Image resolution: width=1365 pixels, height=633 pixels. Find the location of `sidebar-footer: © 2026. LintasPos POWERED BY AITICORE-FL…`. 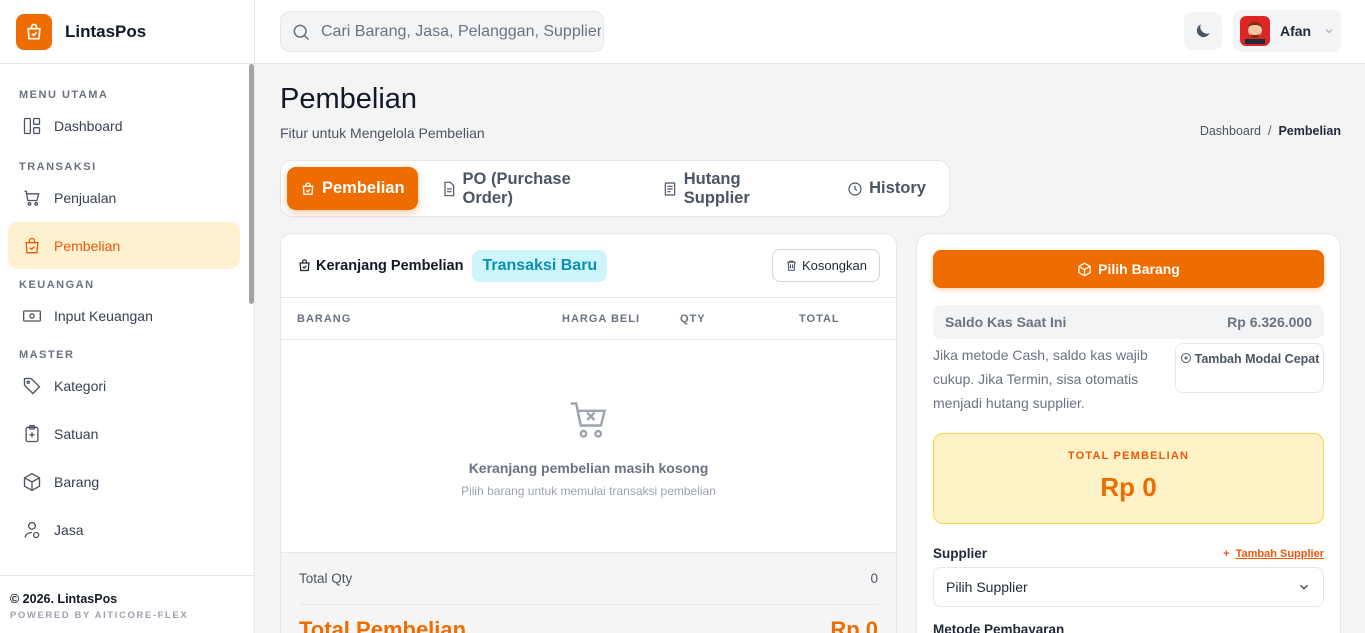

sidebar-footer: © 2026. LintasPos POWERED BY AITICORE-FL… is located at coordinates (127, 604).